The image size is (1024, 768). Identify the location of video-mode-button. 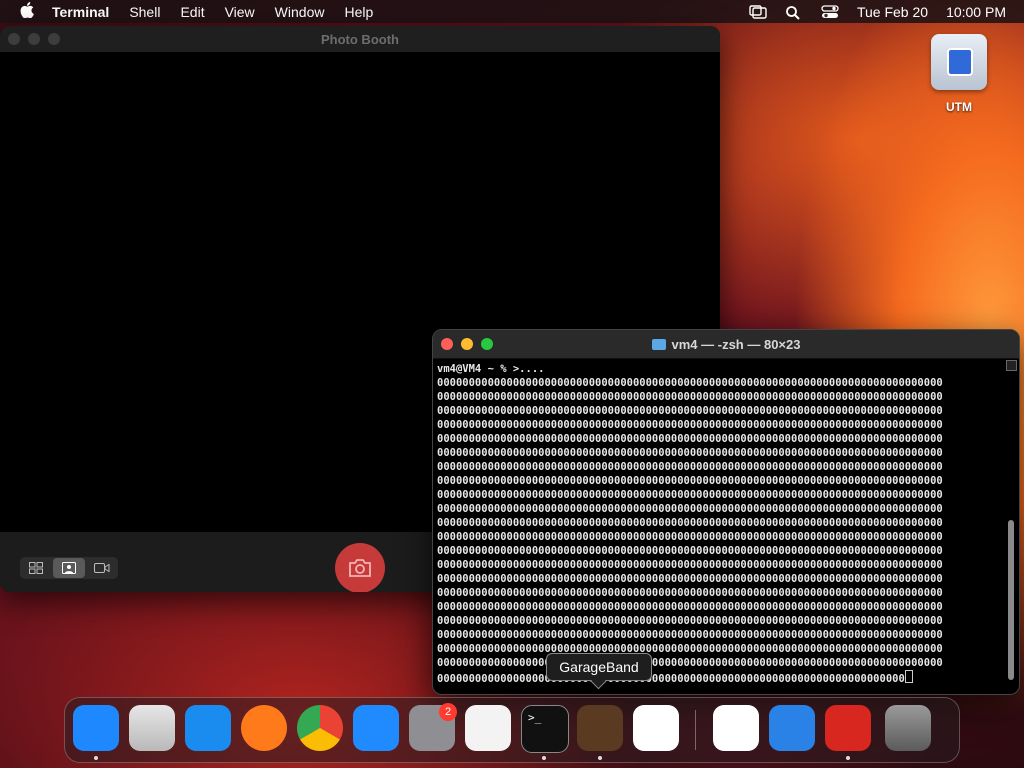
(102, 568).